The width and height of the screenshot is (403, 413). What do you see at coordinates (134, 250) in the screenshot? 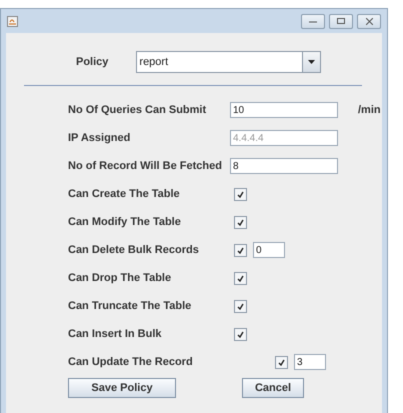
I see `field-label: Can Delete Bulk Records` at bounding box center [134, 250].